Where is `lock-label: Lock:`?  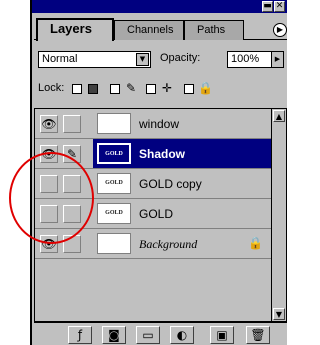
lock-label: Lock: is located at coordinates (51, 88).